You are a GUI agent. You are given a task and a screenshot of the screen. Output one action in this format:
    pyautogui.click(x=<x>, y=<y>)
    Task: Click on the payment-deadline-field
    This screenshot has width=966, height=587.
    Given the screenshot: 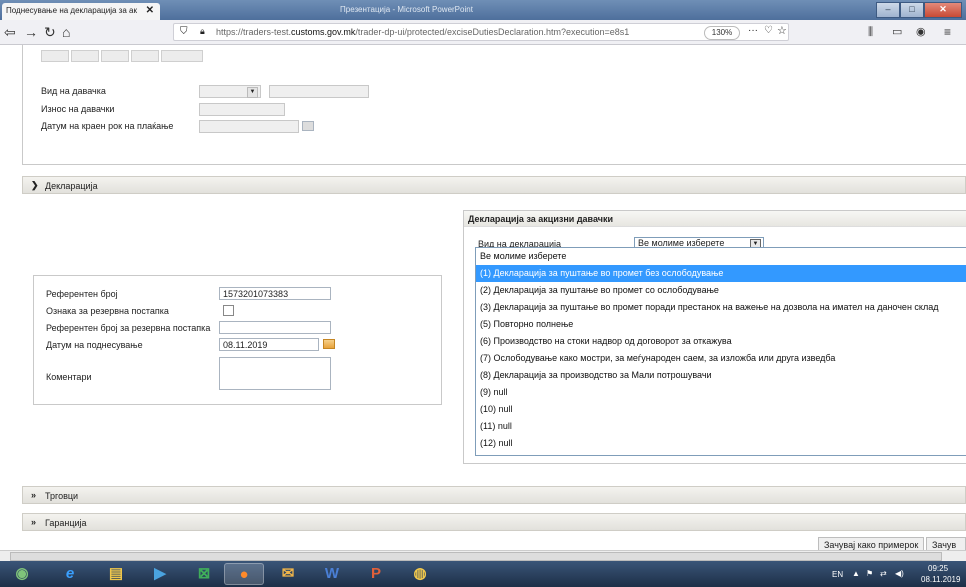 What is the action you would take?
    pyautogui.click(x=249, y=126)
    